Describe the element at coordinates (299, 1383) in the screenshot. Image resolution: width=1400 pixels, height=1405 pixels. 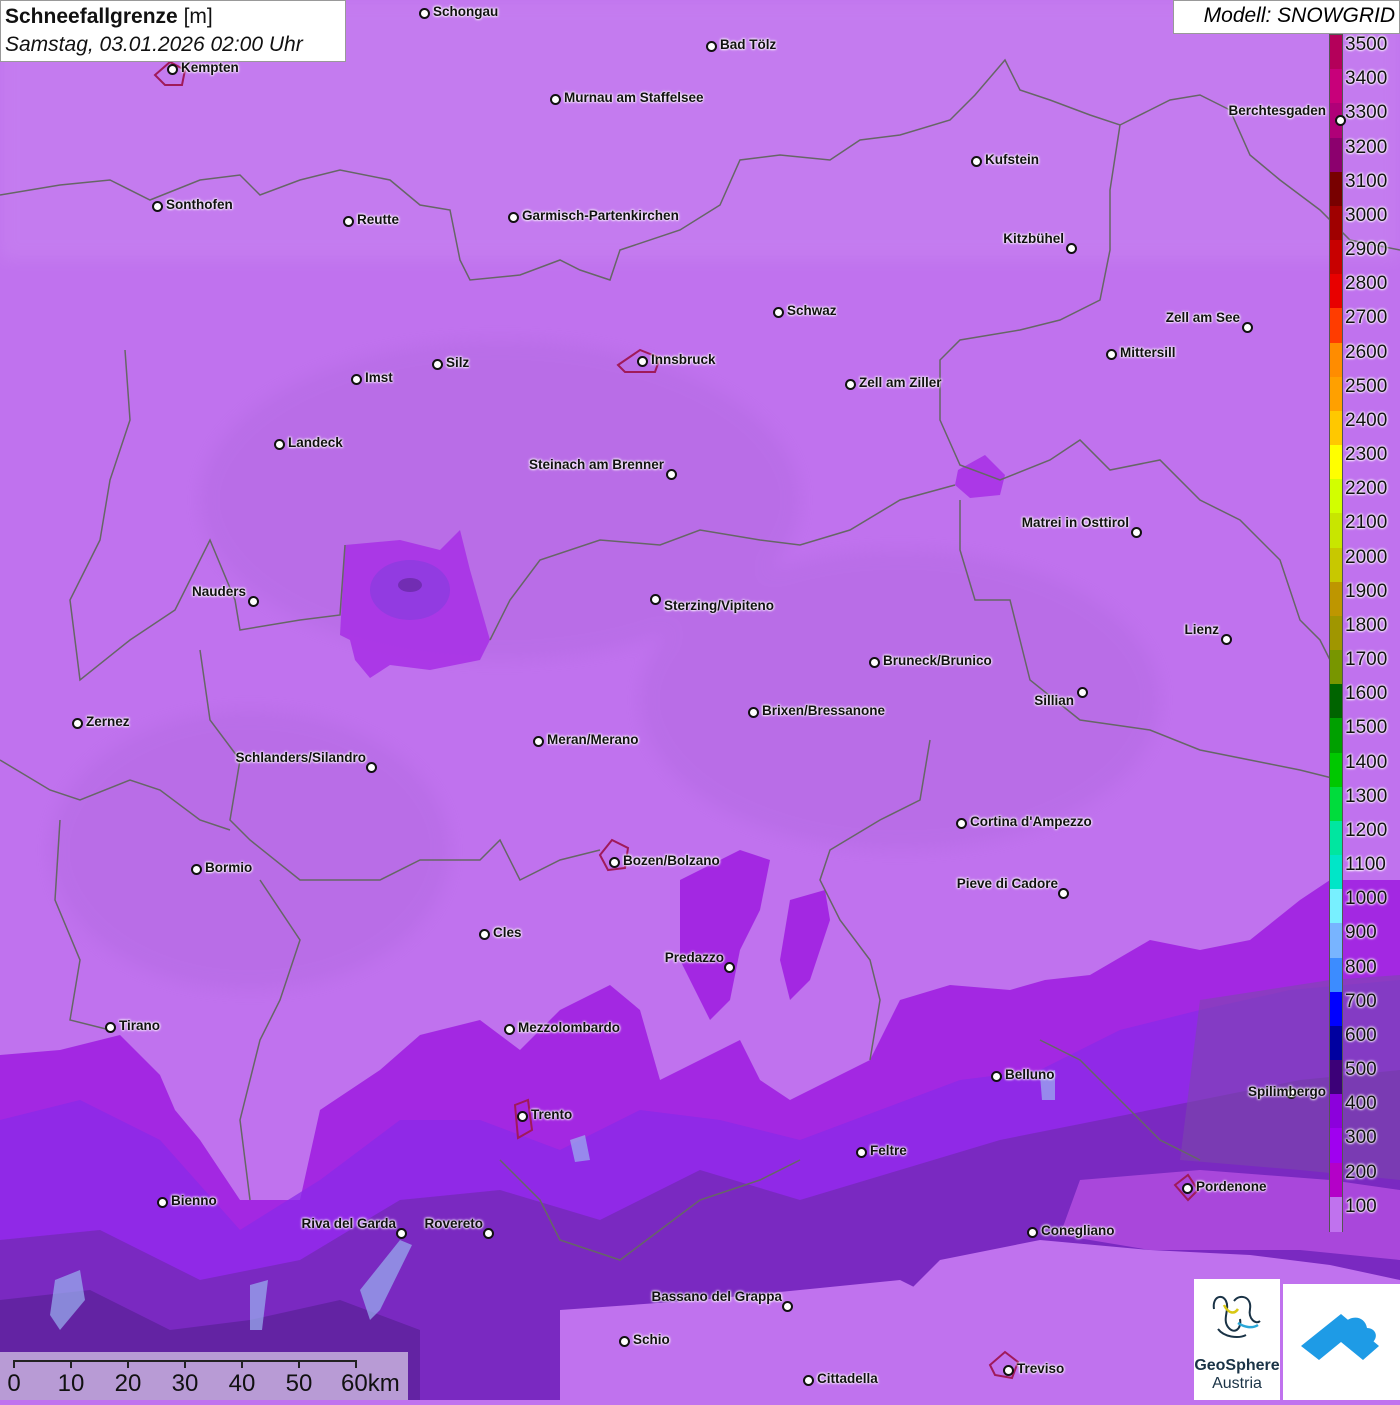
I see `scale-label: 50` at that location.